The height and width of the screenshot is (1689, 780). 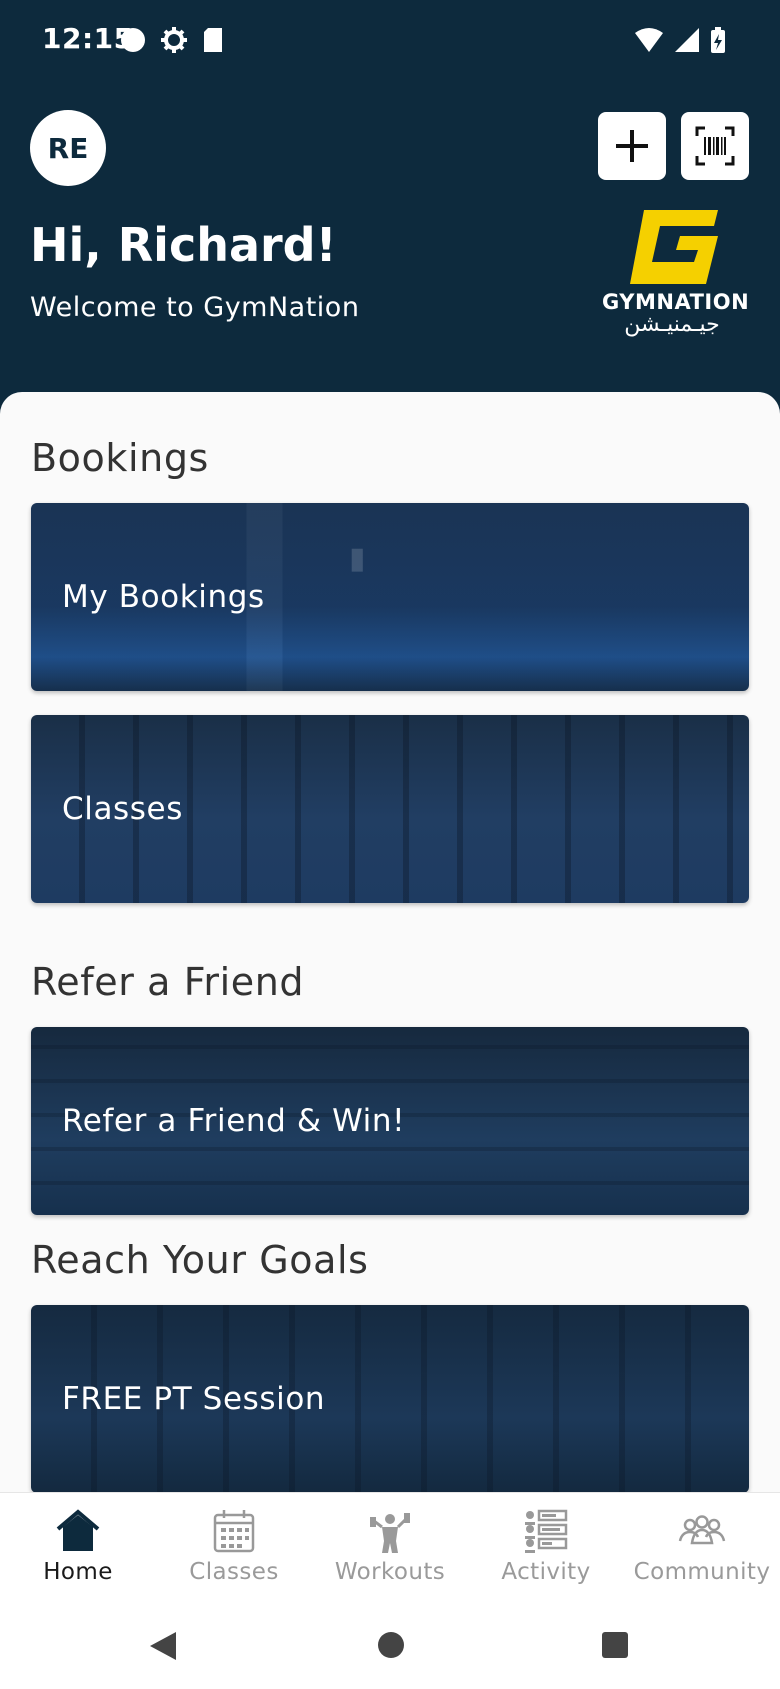 I want to click on nav-label: Classes, so click(x=234, y=1572).